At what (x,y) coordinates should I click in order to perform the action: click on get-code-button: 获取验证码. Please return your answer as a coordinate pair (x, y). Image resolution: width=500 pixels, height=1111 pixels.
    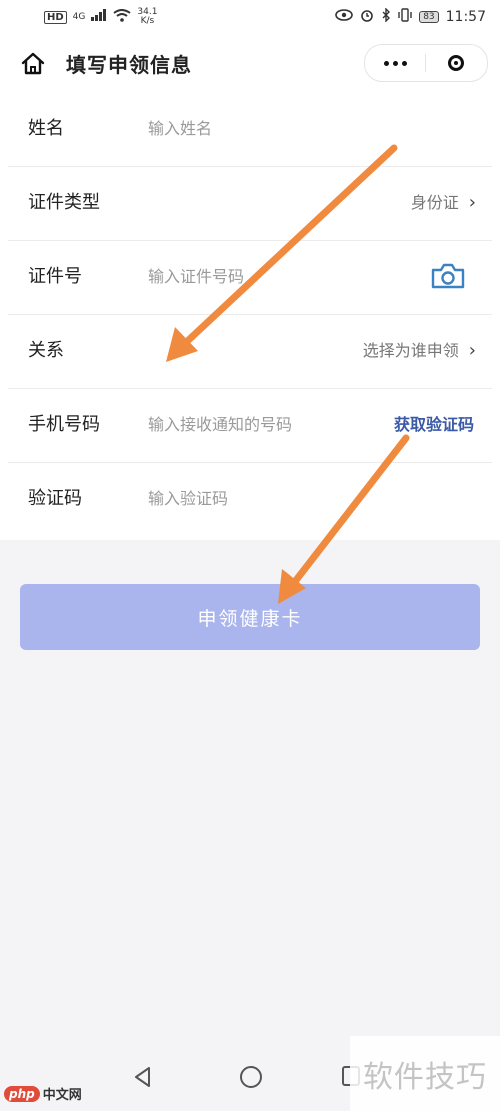
    Looking at the image, I should click on (434, 425).